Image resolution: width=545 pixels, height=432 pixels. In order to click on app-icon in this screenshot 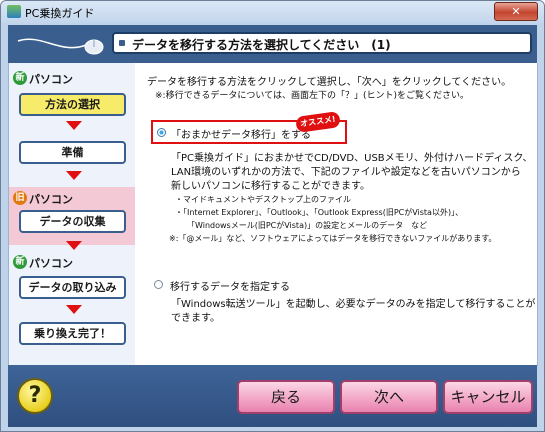, I will do `click(14, 11)`.